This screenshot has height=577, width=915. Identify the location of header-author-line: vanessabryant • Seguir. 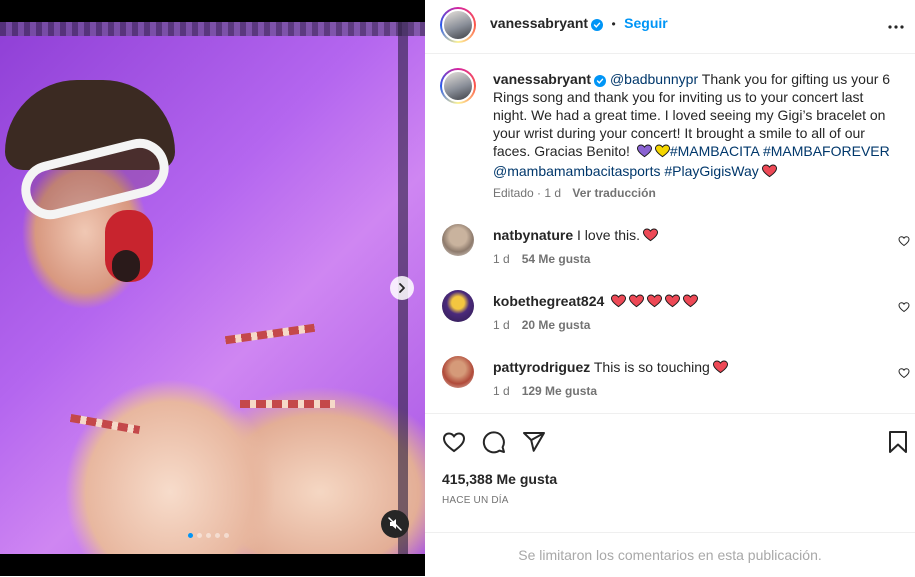
(579, 24).